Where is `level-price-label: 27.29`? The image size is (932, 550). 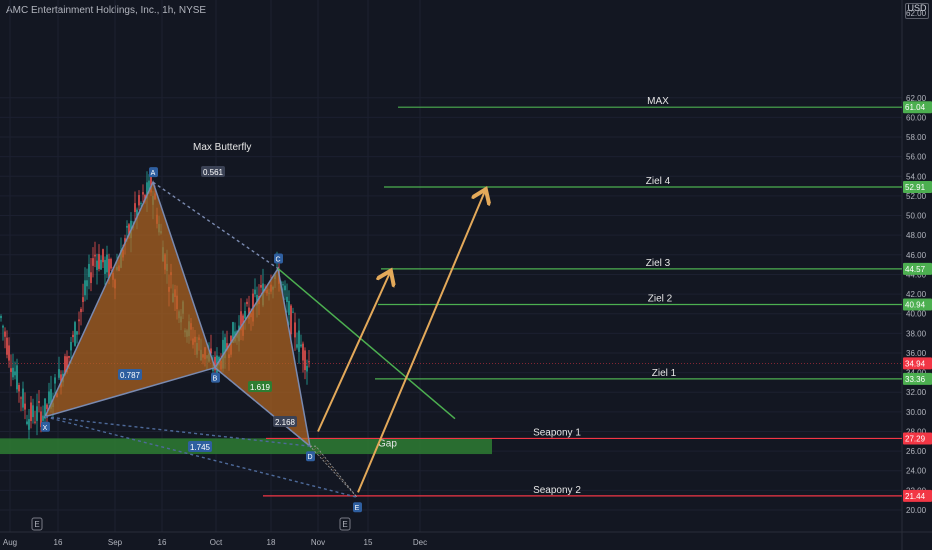 level-price-label: 27.29 is located at coordinates (915, 438).